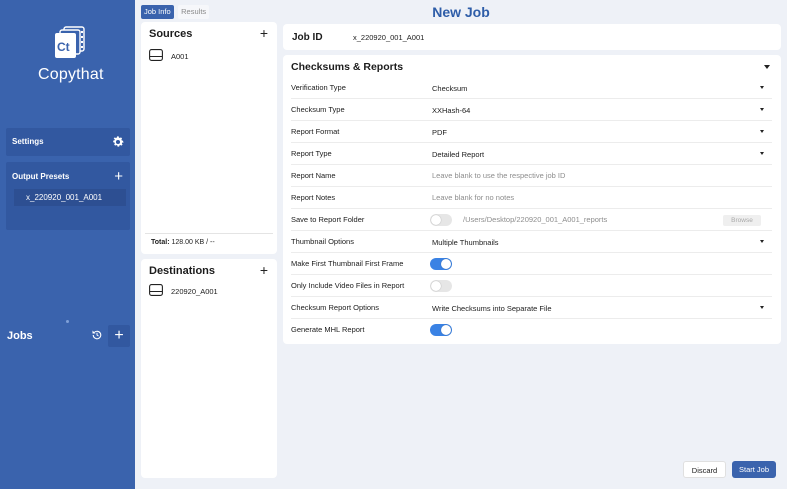  I want to click on preset-item: x_220920_001_A001, so click(70, 197).